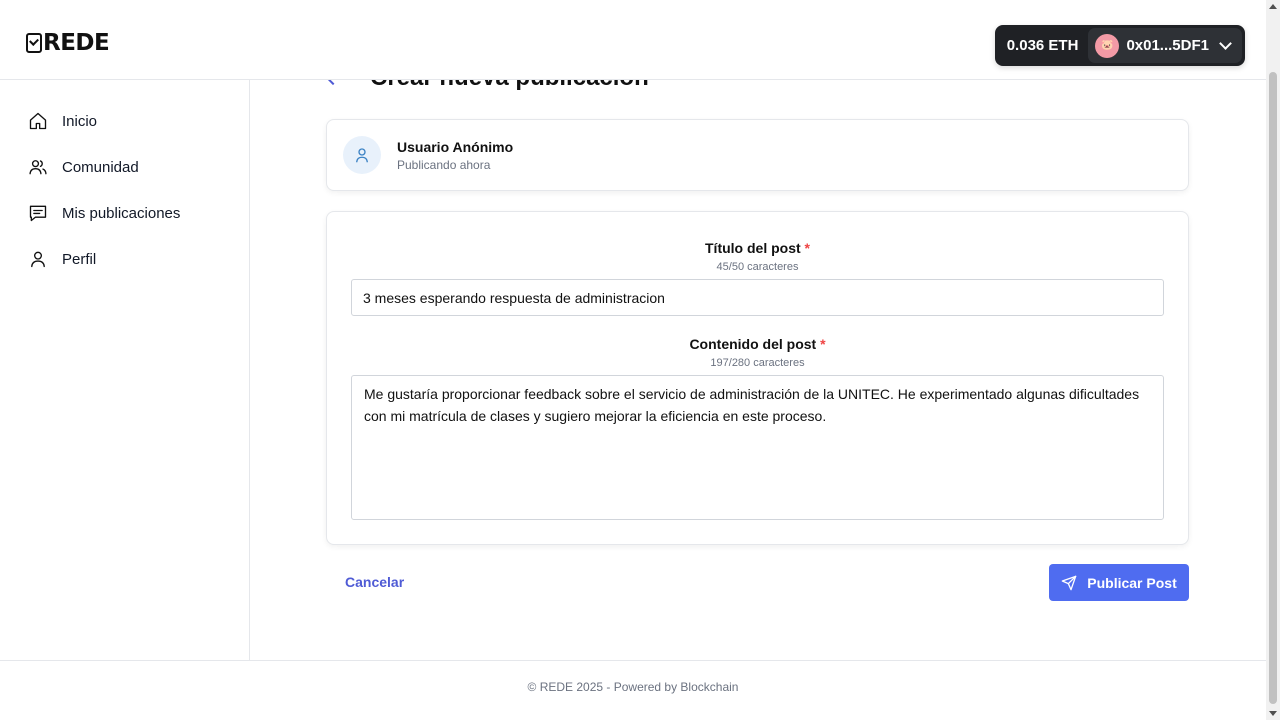 This screenshot has height=720, width=1280. I want to click on user-avatar-icon, so click(362, 155).